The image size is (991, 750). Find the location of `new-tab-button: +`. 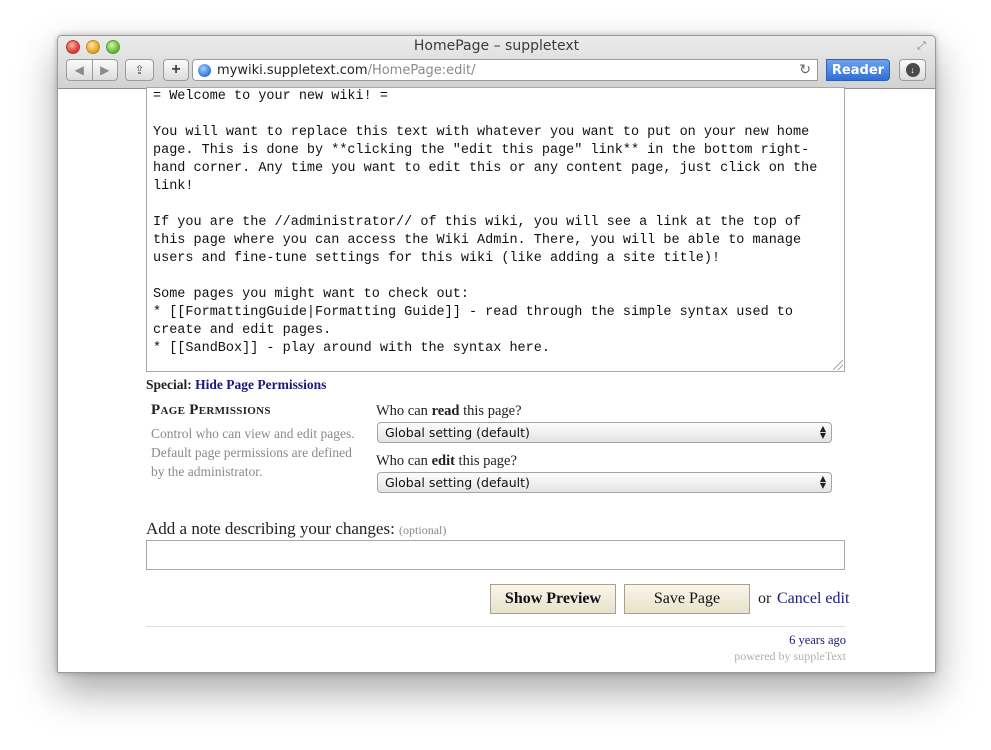

new-tab-button: + is located at coordinates (176, 70).